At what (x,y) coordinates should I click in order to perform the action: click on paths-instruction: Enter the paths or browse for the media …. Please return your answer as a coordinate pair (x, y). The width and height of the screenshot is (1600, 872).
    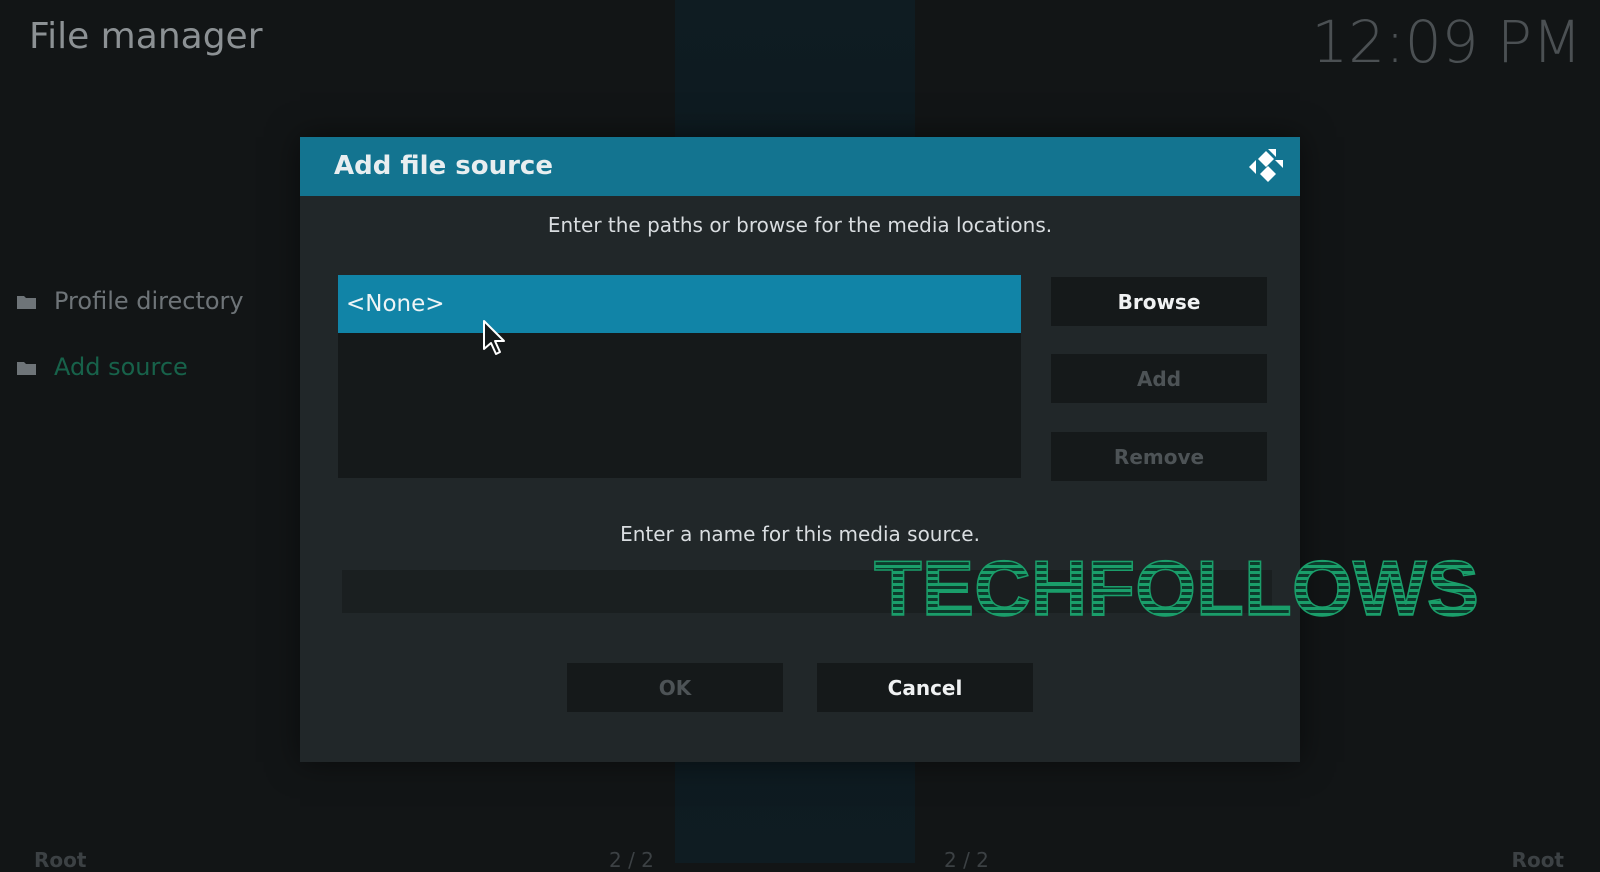
    Looking at the image, I should click on (800, 225).